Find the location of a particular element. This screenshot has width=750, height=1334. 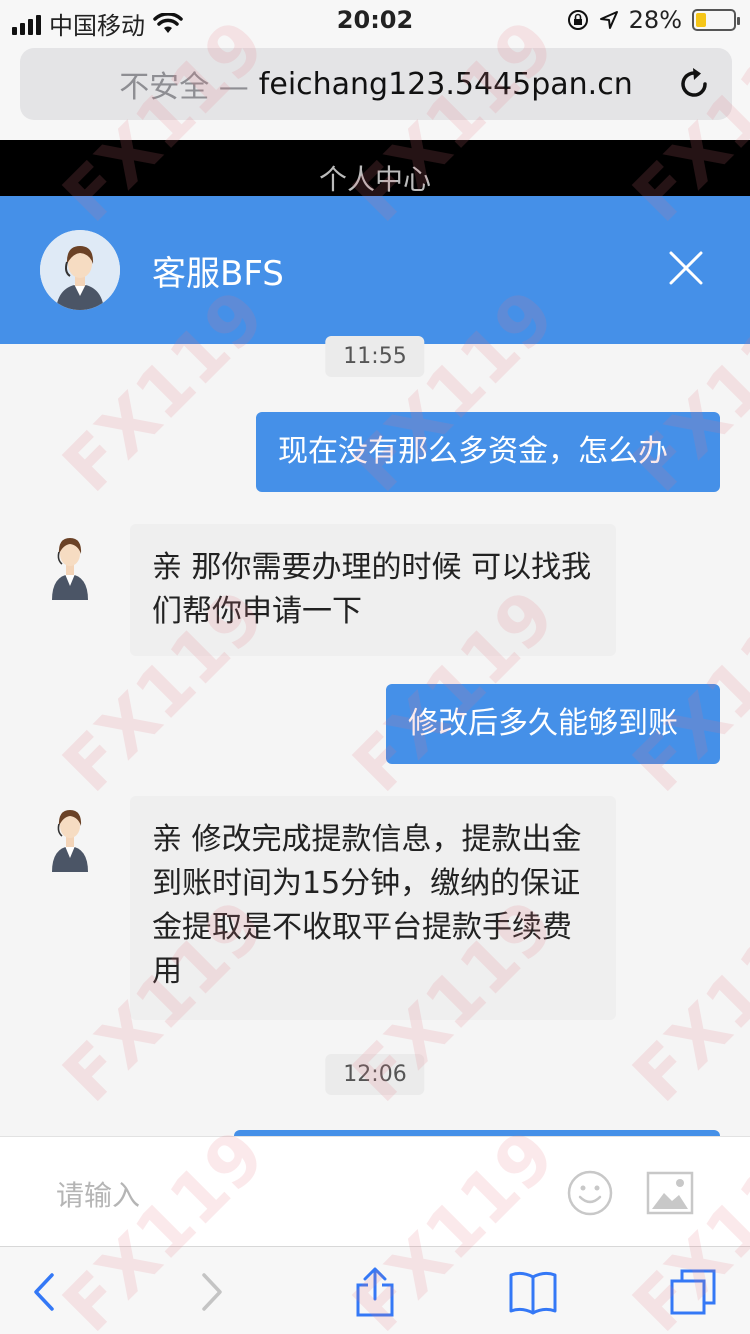

status-right: 28% is located at coordinates (653, 20).